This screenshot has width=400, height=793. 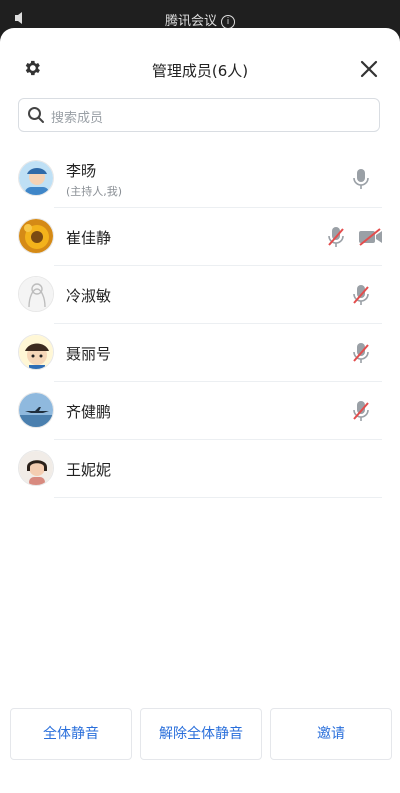 I want to click on member-row: 齐健鹏, so click(x=200, y=411).